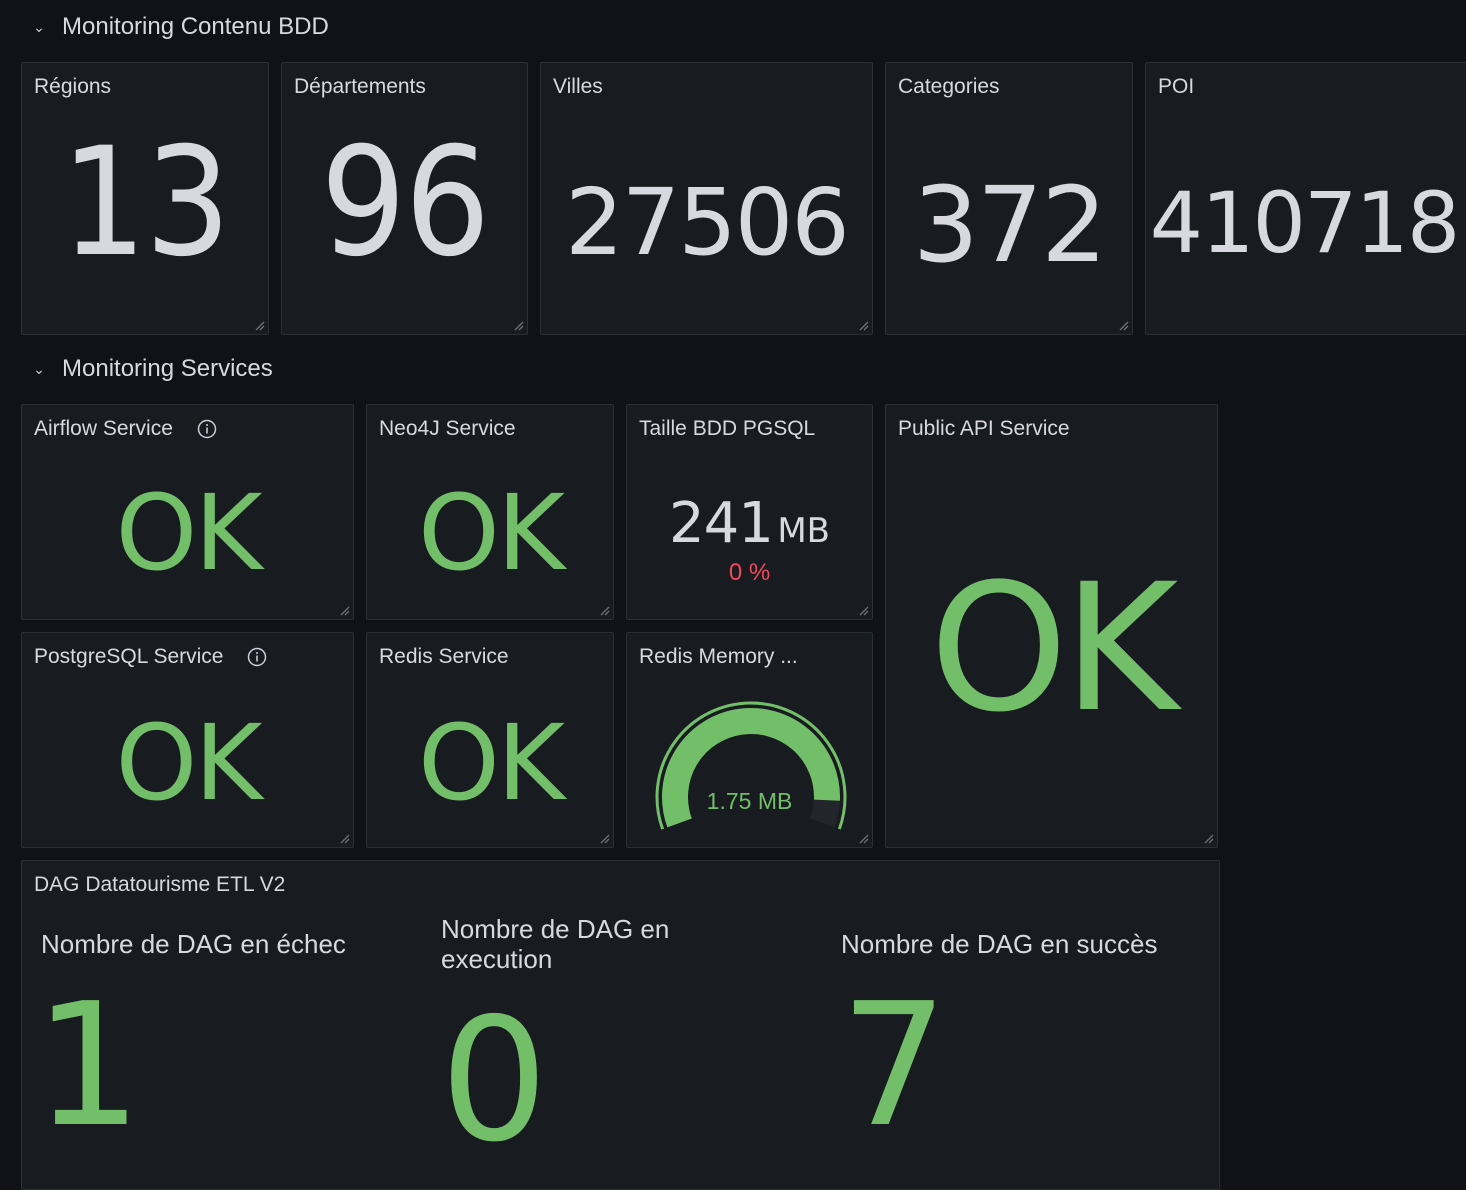  I want to click on panel-airflow-service: Airflow Service OK, so click(187, 512).